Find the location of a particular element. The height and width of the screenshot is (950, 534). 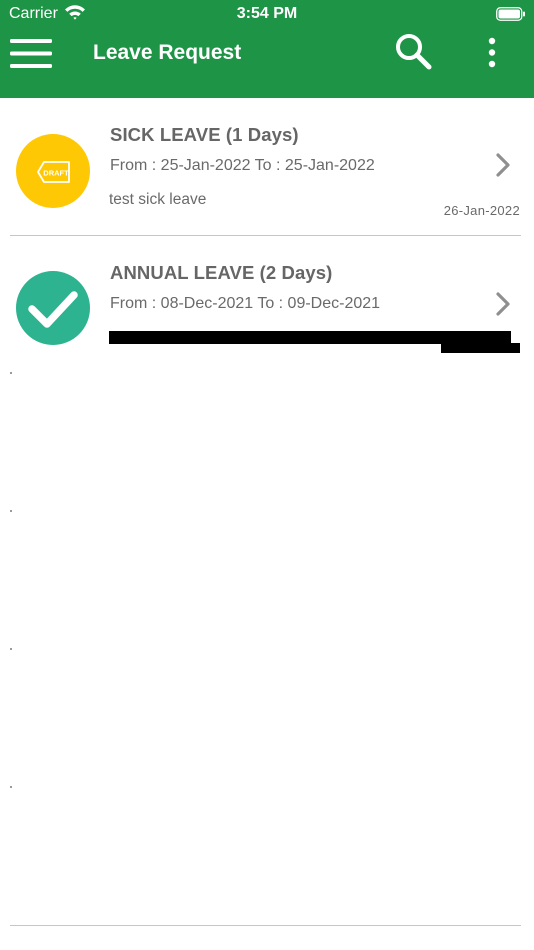

status-bar: Carrier 3:54 PM is located at coordinates (267, 14).